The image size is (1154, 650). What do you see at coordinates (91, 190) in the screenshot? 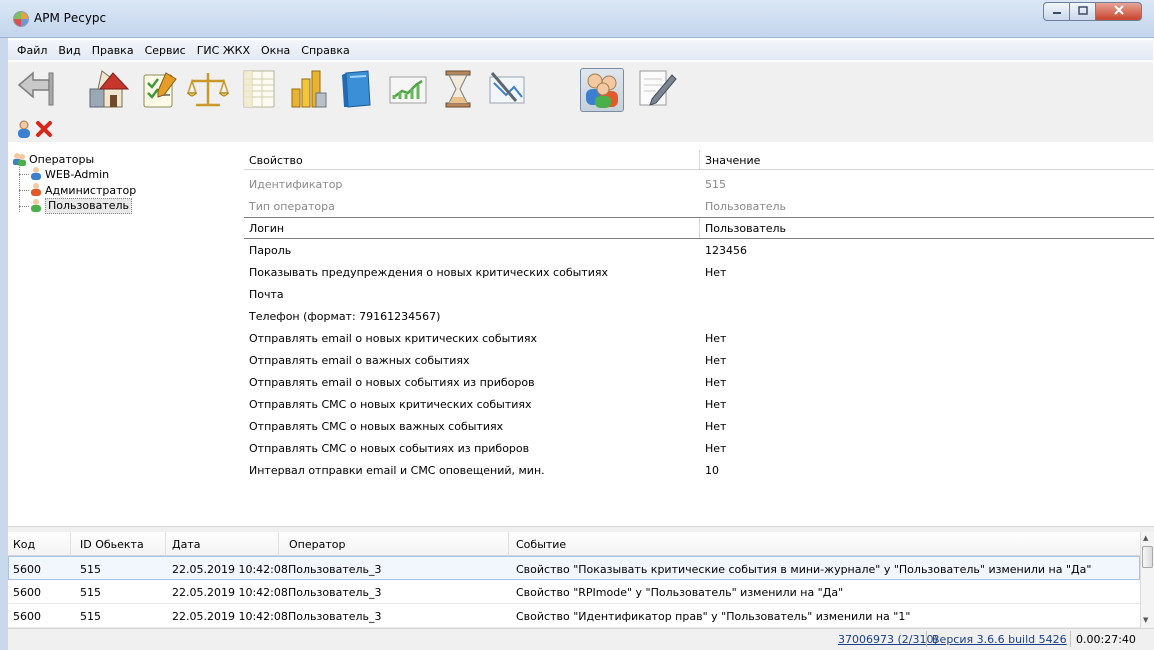
I see `tree-item-label: Администратор` at bounding box center [91, 190].